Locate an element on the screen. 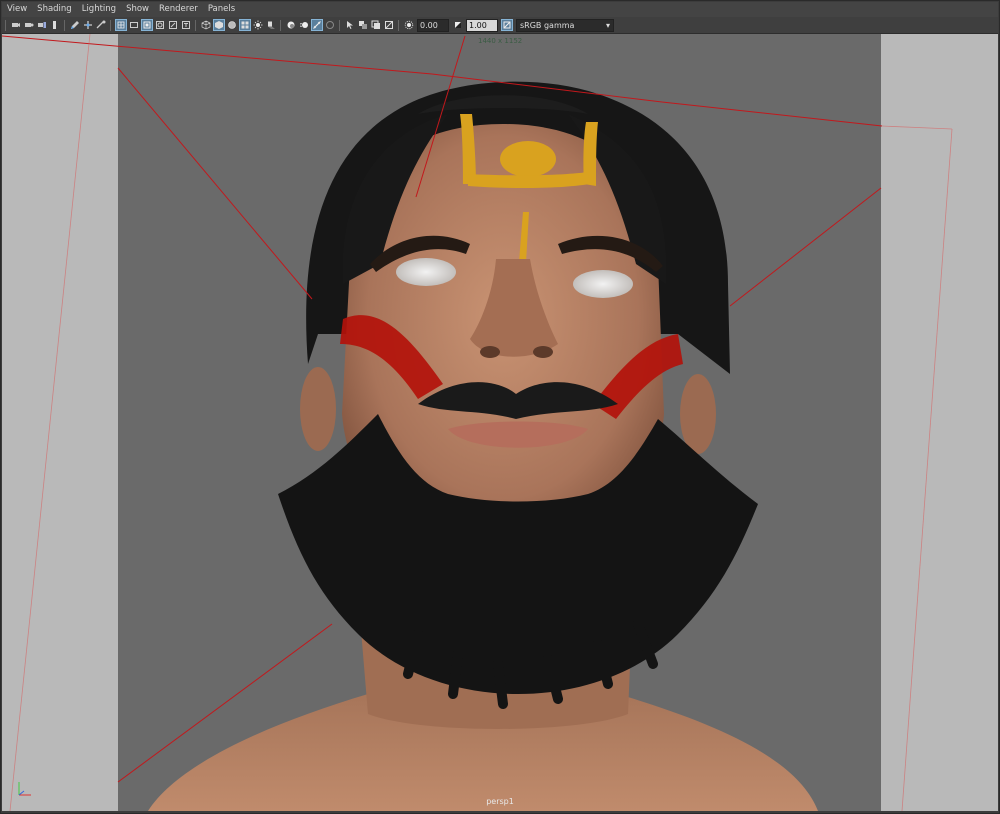 This screenshot has width=1000, height=814. xray-icon is located at coordinates (363, 25).